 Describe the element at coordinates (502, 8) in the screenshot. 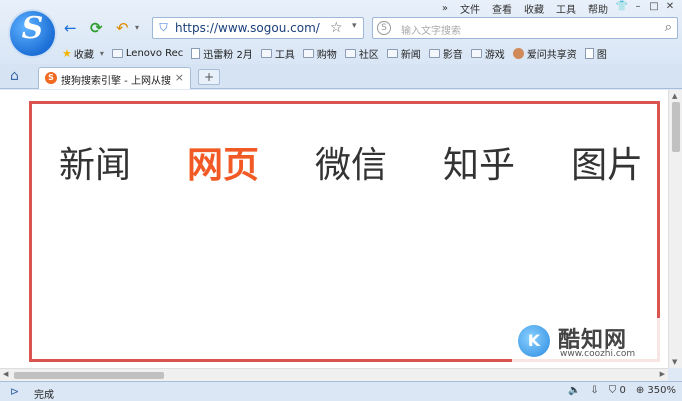

I see `menu-view: 查看` at that location.